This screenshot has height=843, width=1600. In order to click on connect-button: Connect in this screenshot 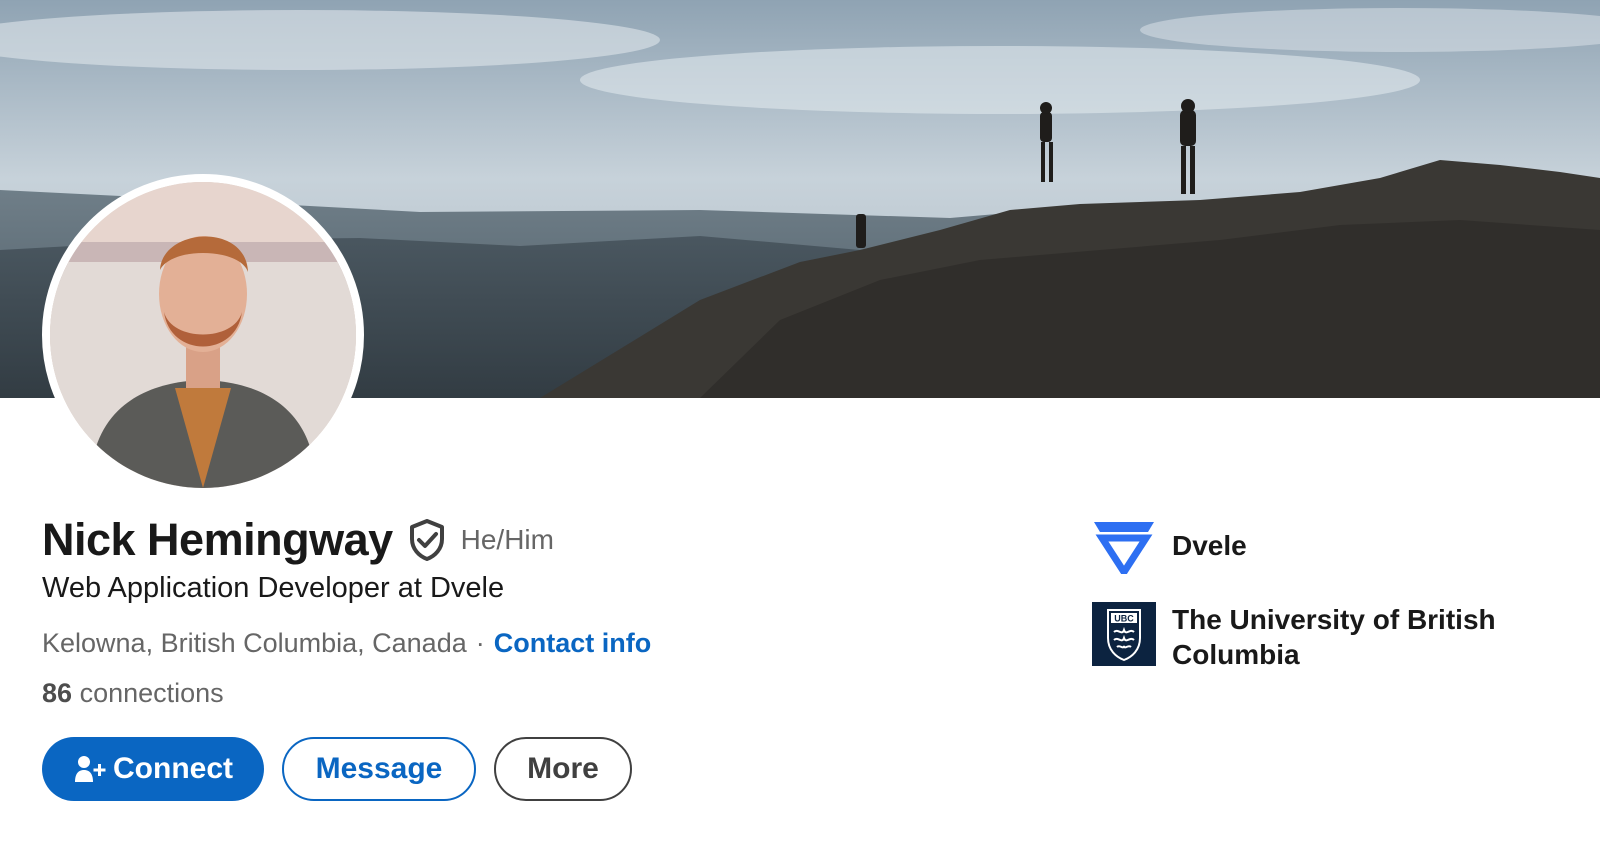, I will do `click(153, 769)`.